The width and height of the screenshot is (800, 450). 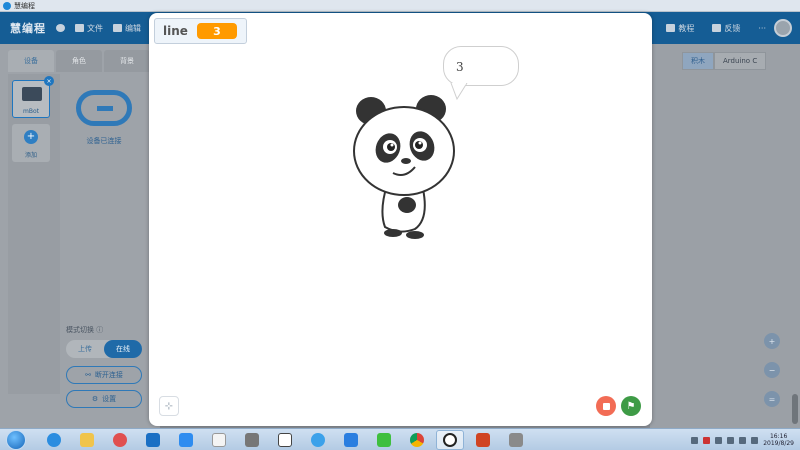 What do you see at coordinates (698, 61) in the screenshot?
I see `tab-blocks: 积木` at bounding box center [698, 61].